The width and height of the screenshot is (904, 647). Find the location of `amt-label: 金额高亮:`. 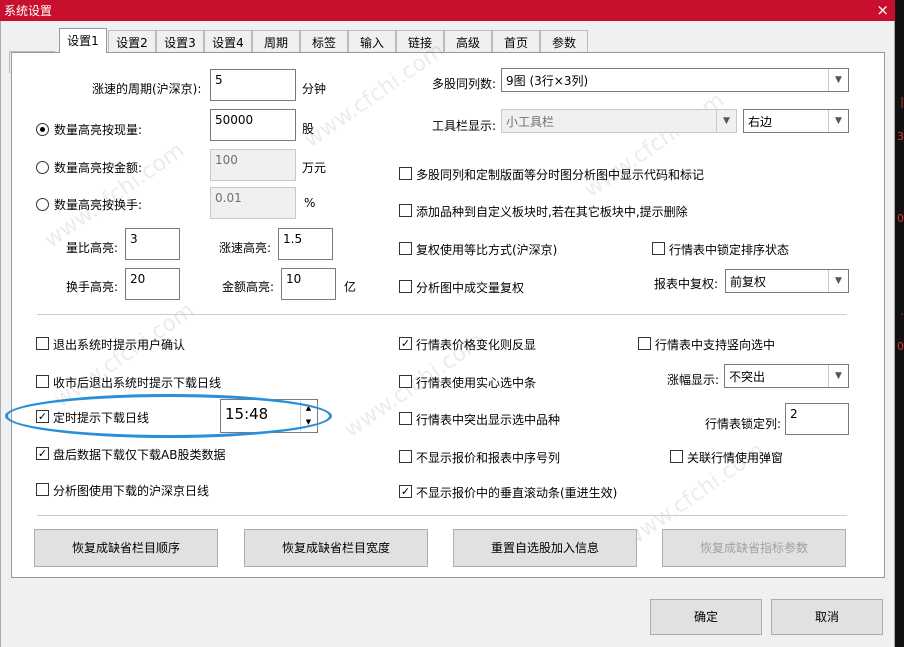

amt-label: 金额高亮: is located at coordinates (248, 287).